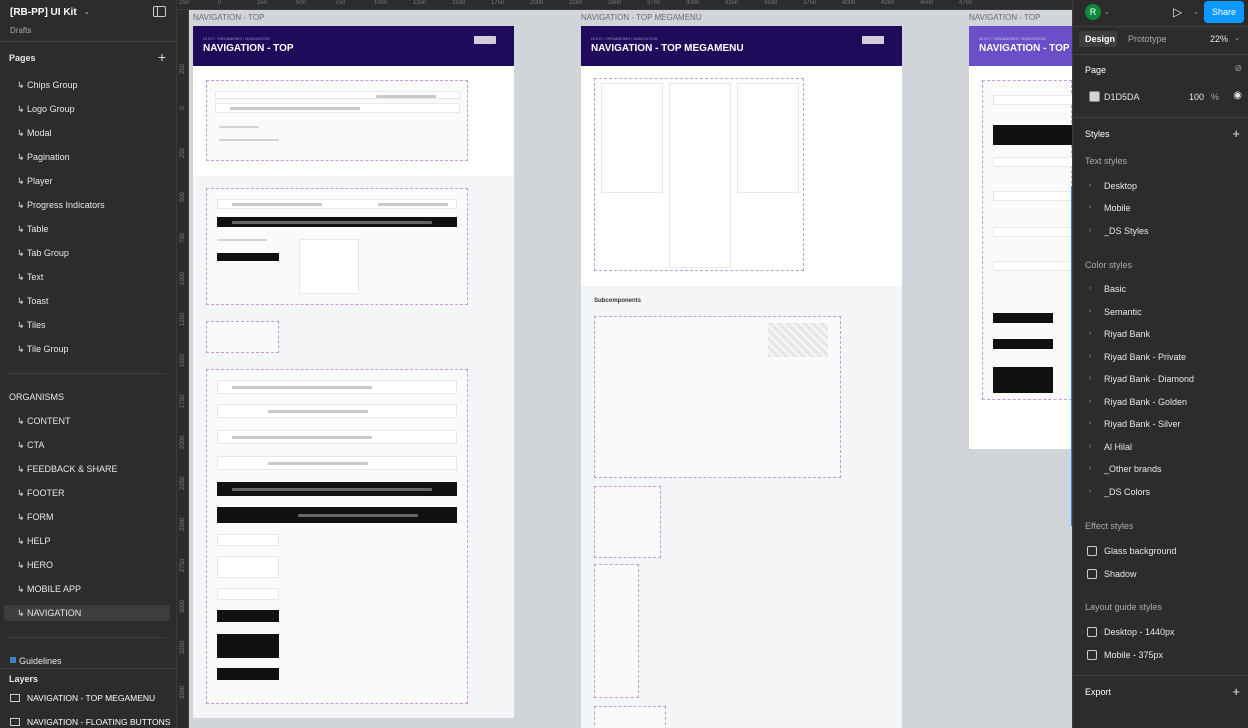 Image resolution: width=1248 pixels, height=728 pixels. I want to click on style-item: Riyad Bank, so click(1127, 334).